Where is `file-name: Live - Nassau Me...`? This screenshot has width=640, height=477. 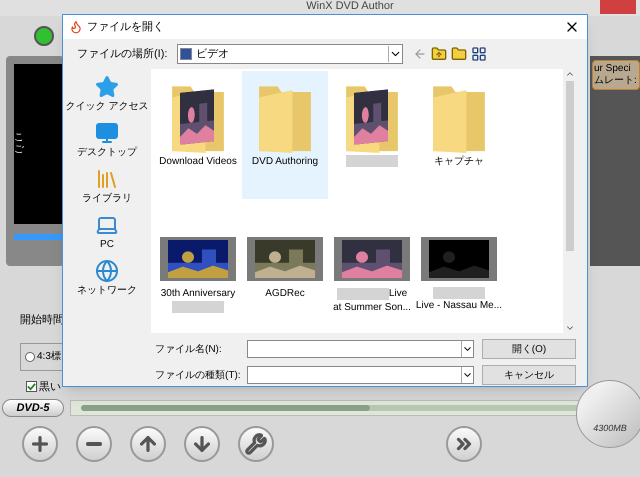
file-name: Live - Nassau Me... is located at coordinates (459, 306).